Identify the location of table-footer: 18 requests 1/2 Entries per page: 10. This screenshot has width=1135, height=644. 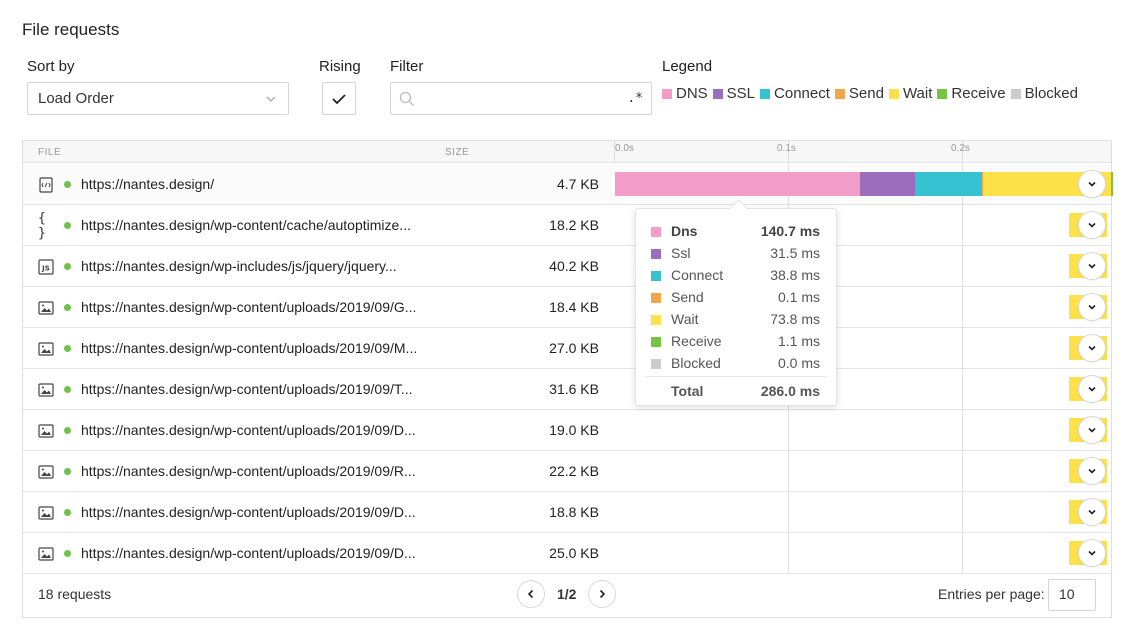
(567, 595).